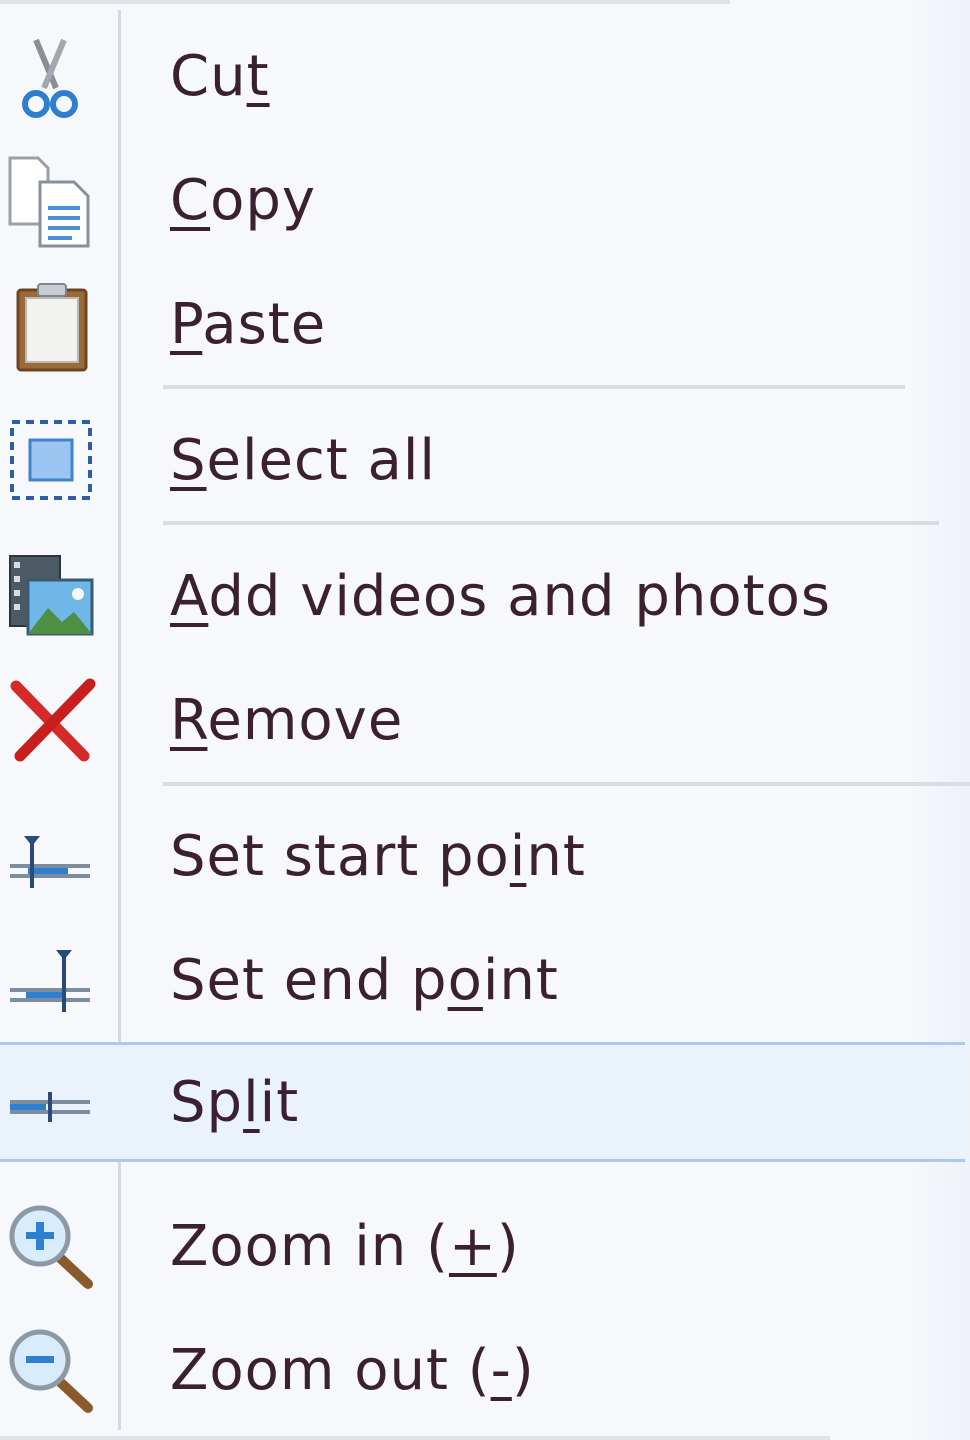 The height and width of the screenshot is (1440, 970). What do you see at coordinates (248, 324) in the screenshot?
I see `menu-item-label: Paste` at bounding box center [248, 324].